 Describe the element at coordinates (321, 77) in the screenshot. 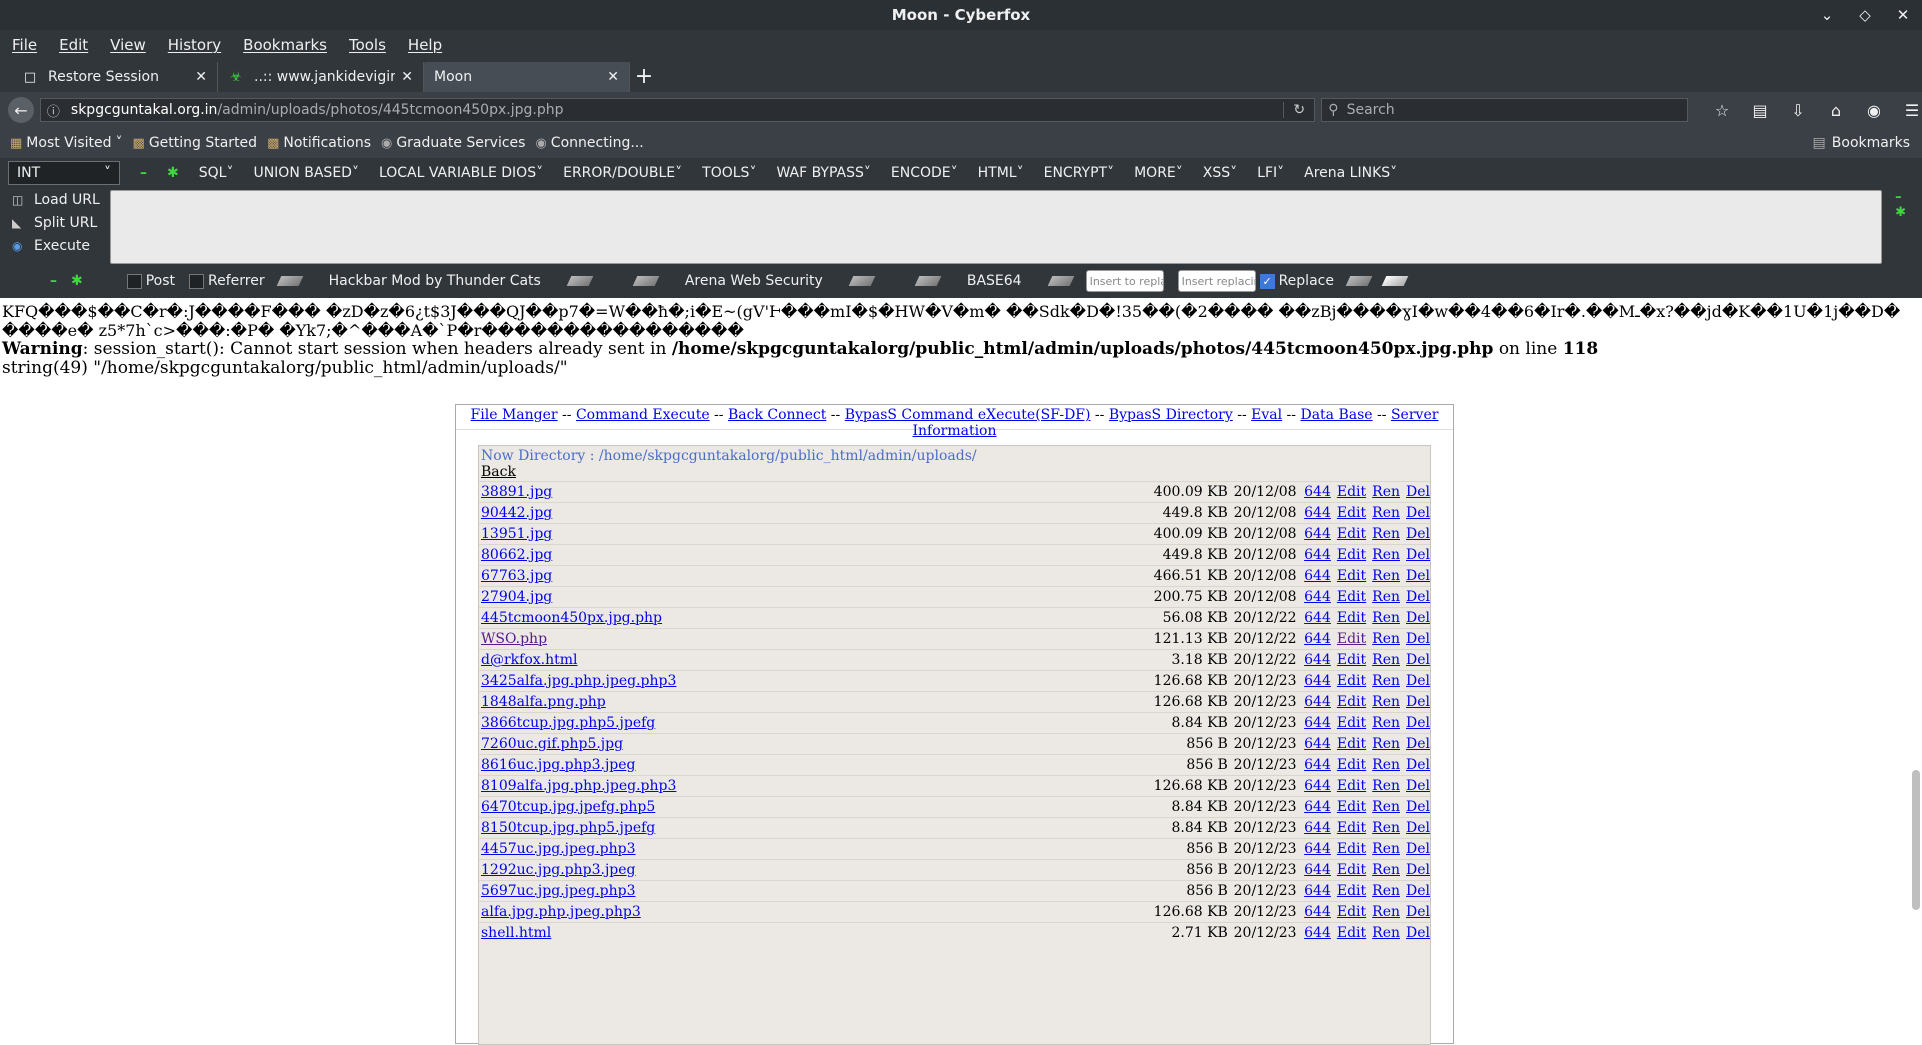

I see `tab-jankidevi: ☣ ..:: www.jankidevigirlsc... ✕` at that location.